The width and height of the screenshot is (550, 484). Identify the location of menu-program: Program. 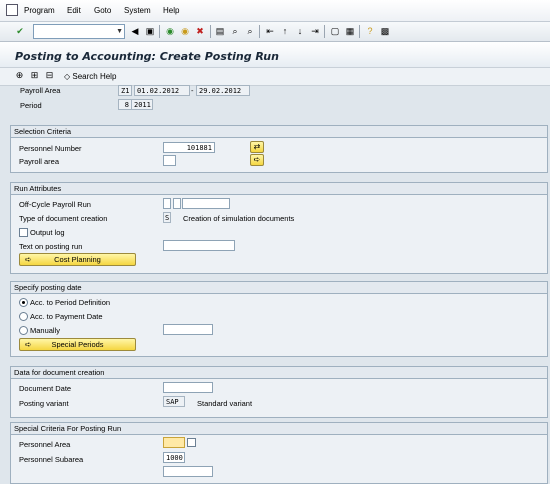
(39, 10).